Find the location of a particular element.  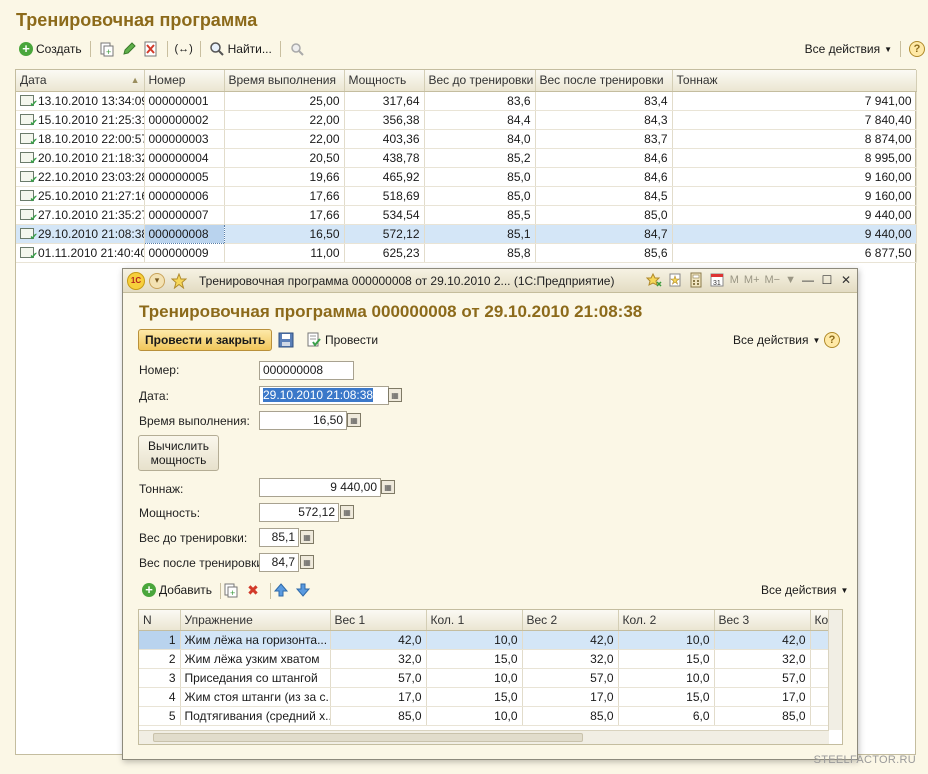

memory-minus-button: M− is located at coordinates (773, 280).